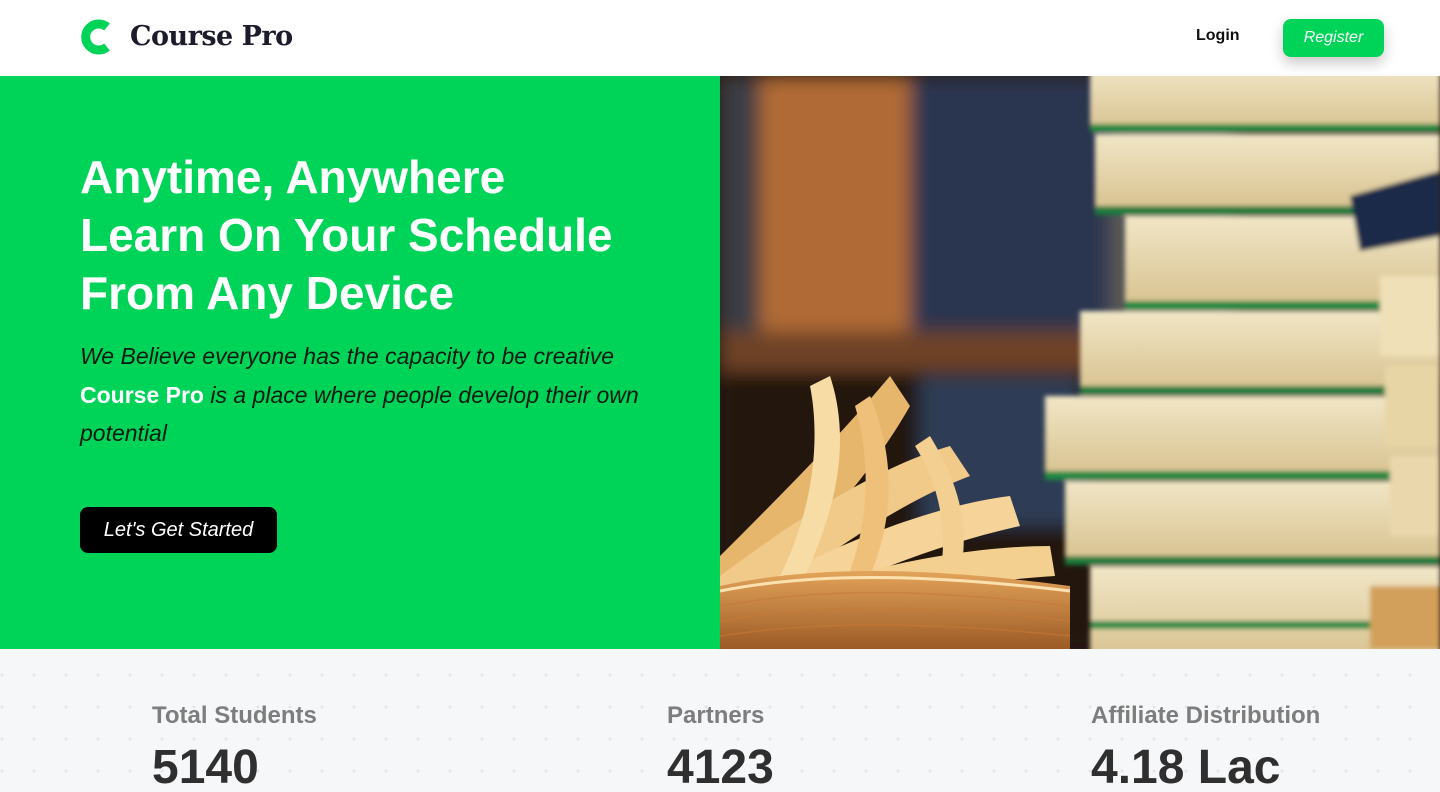 This screenshot has width=1440, height=792. Describe the element at coordinates (720, 766) in the screenshot. I see `stat-value: 4123` at that location.